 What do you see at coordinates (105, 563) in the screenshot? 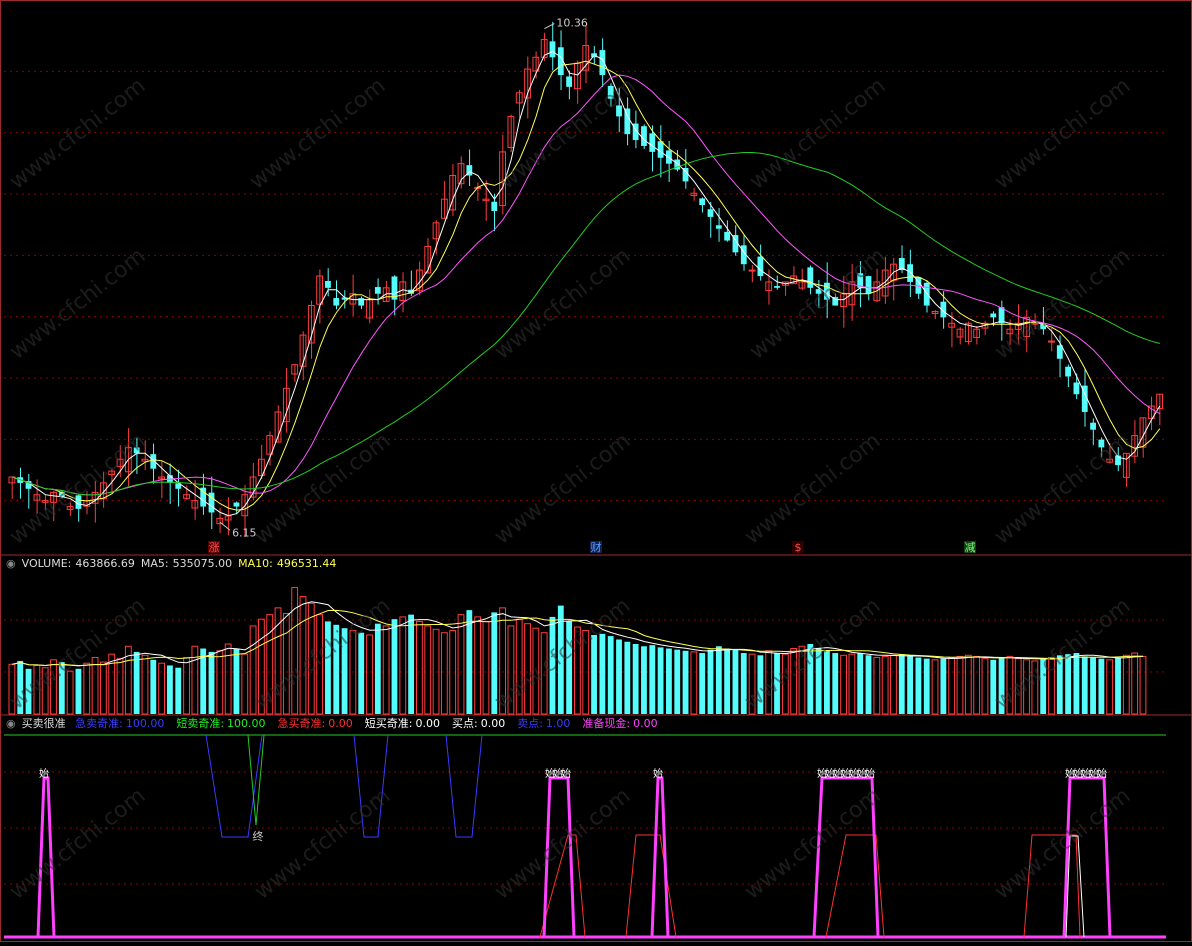
I see `volume-value: 463866.69` at bounding box center [105, 563].